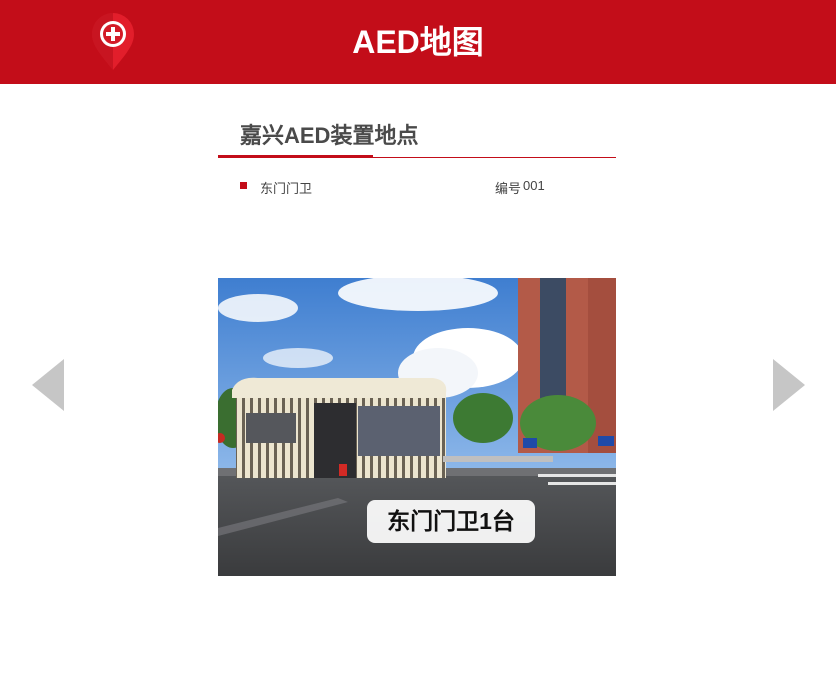 This screenshot has width=836, height=689. I want to click on header-bar: AED地图, so click(418, 42).